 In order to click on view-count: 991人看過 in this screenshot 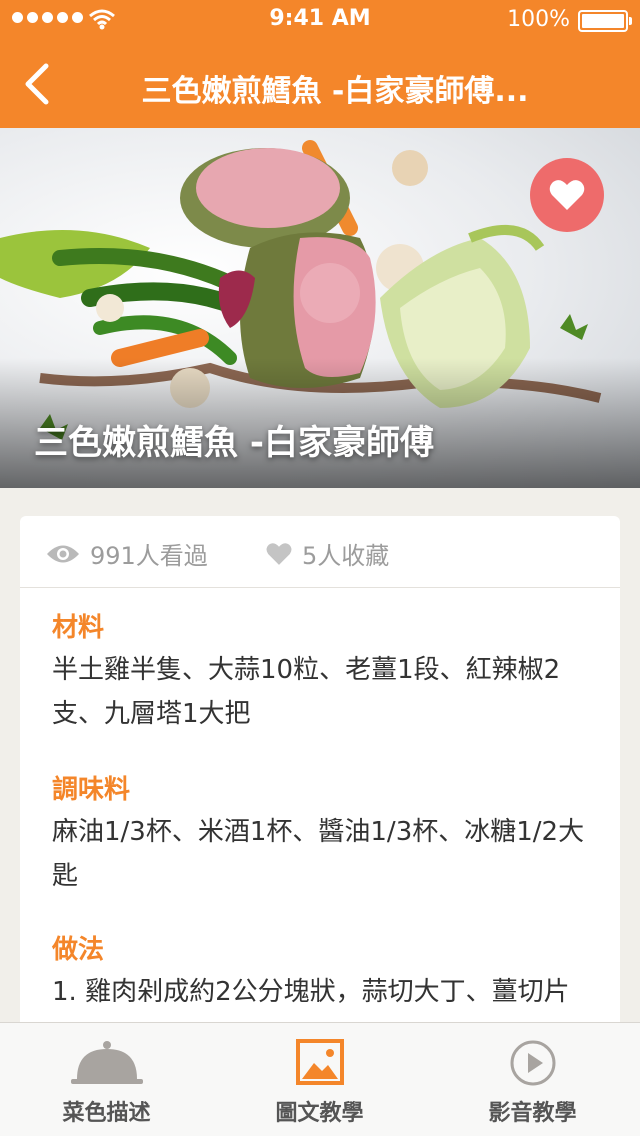, I will do `click(127, 553)`.